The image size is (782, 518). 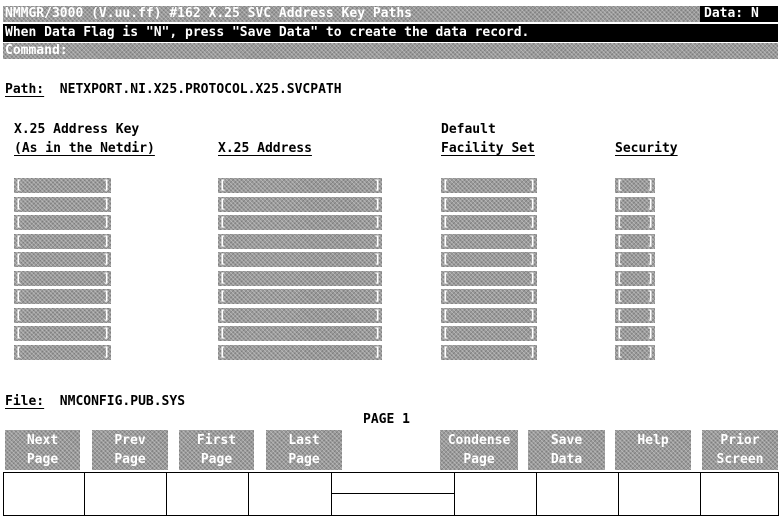 I want to click on key-label-line1: Help, so click(x=653, y=440).